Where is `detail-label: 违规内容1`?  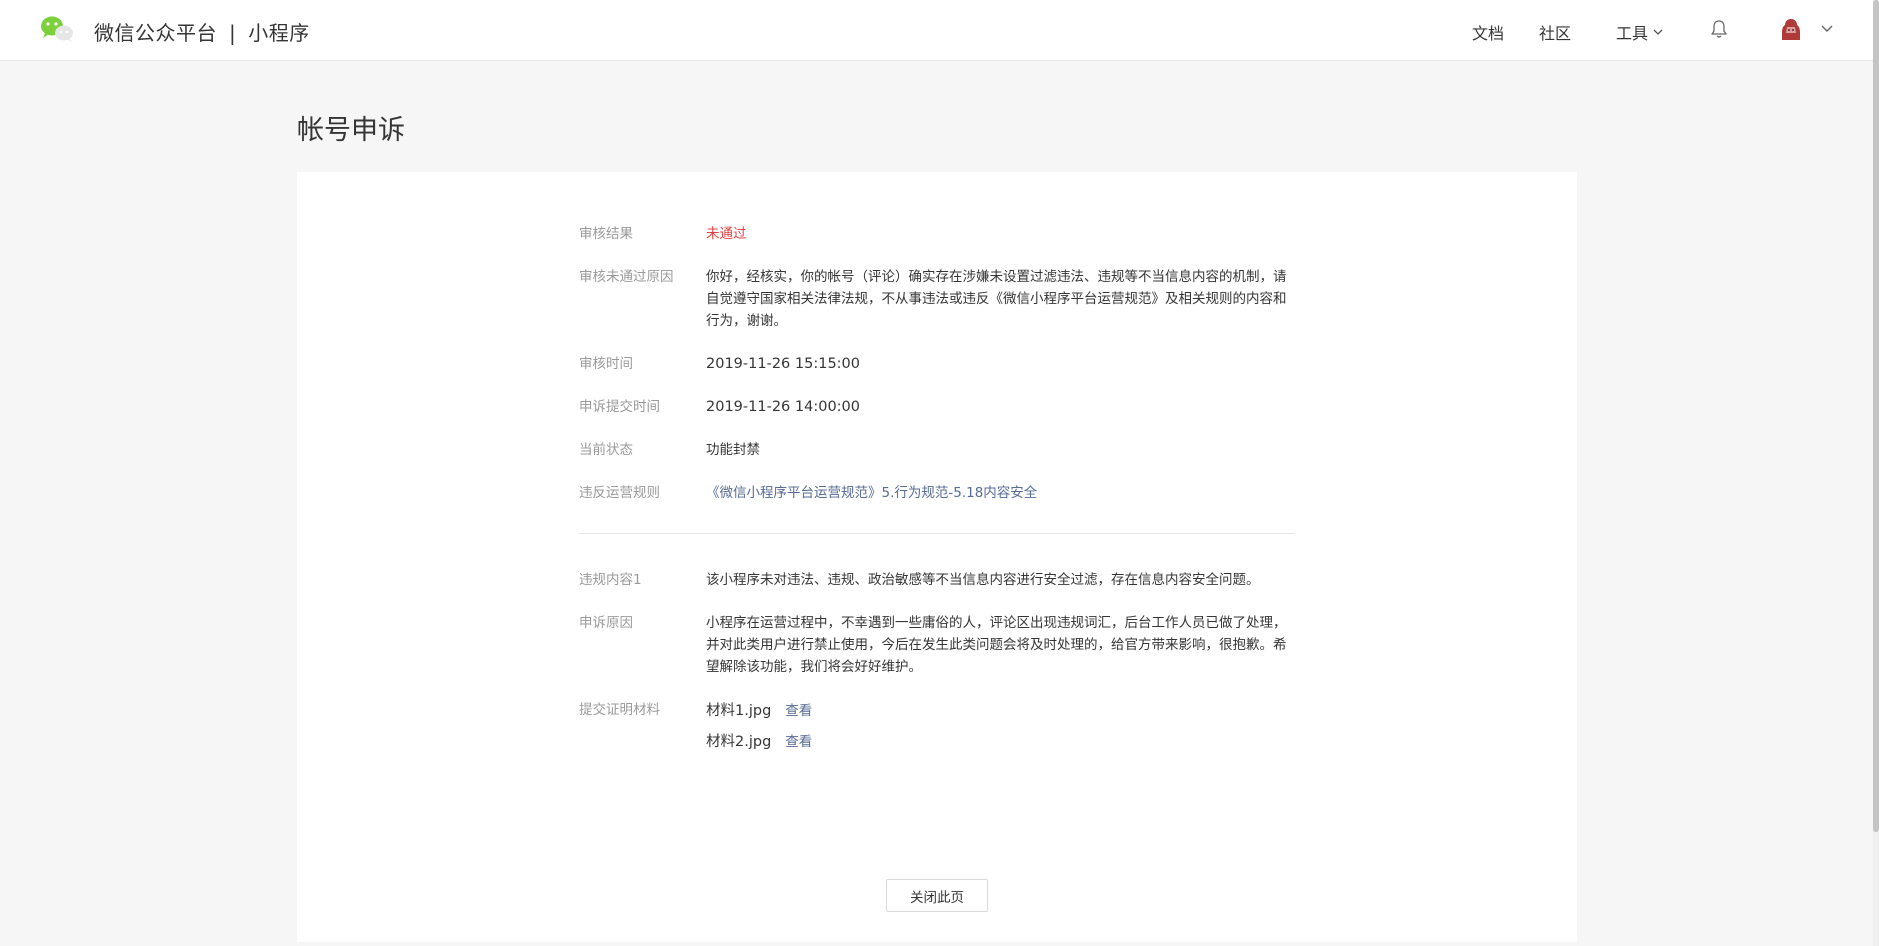
detail-label: 违规内容1 is located at coordinates (610, 580).